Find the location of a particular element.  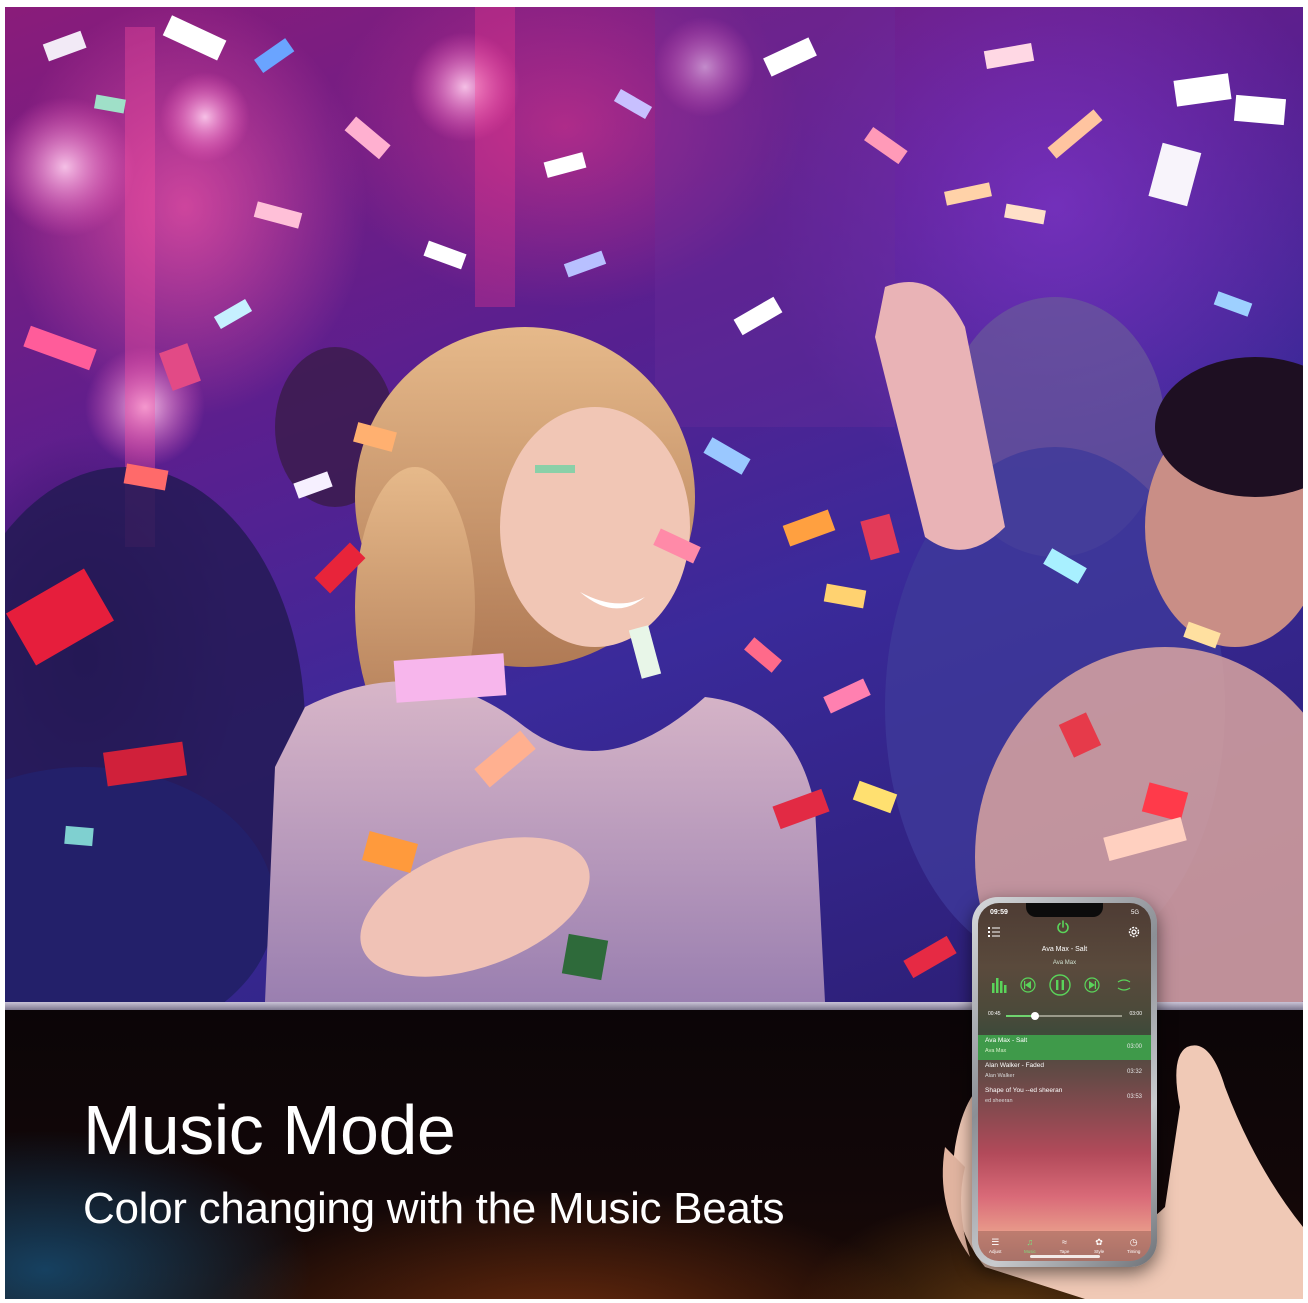

track-artist: Alan Walker is located at coordinates (1000, 1076).